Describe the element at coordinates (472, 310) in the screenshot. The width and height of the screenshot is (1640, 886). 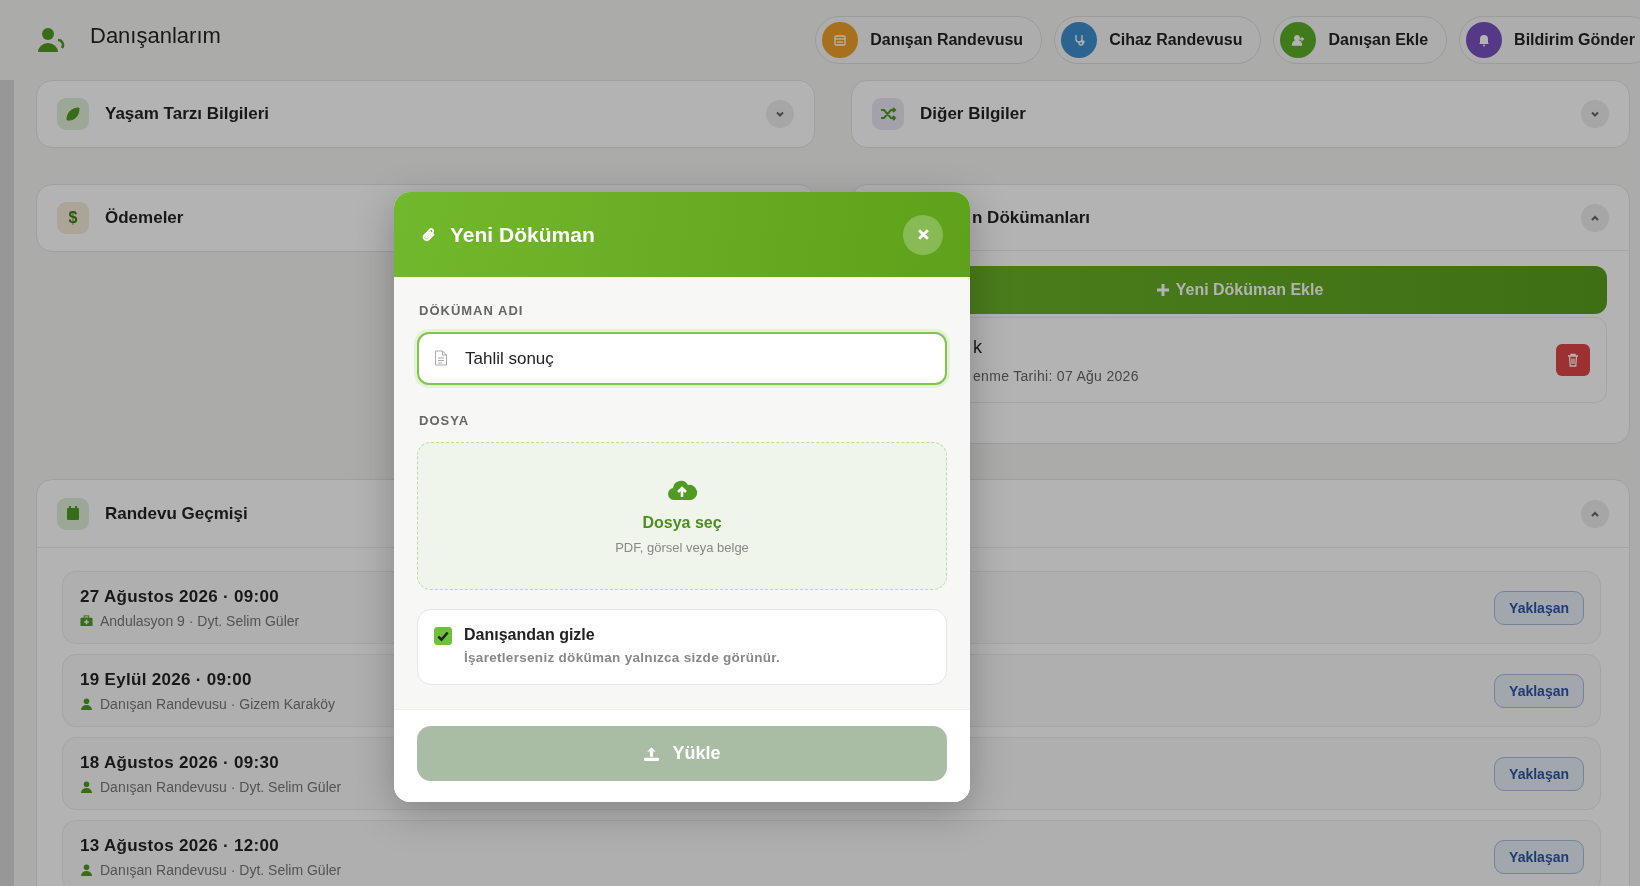
I see `field-label: DÖKÜMAN ADI` at that location.